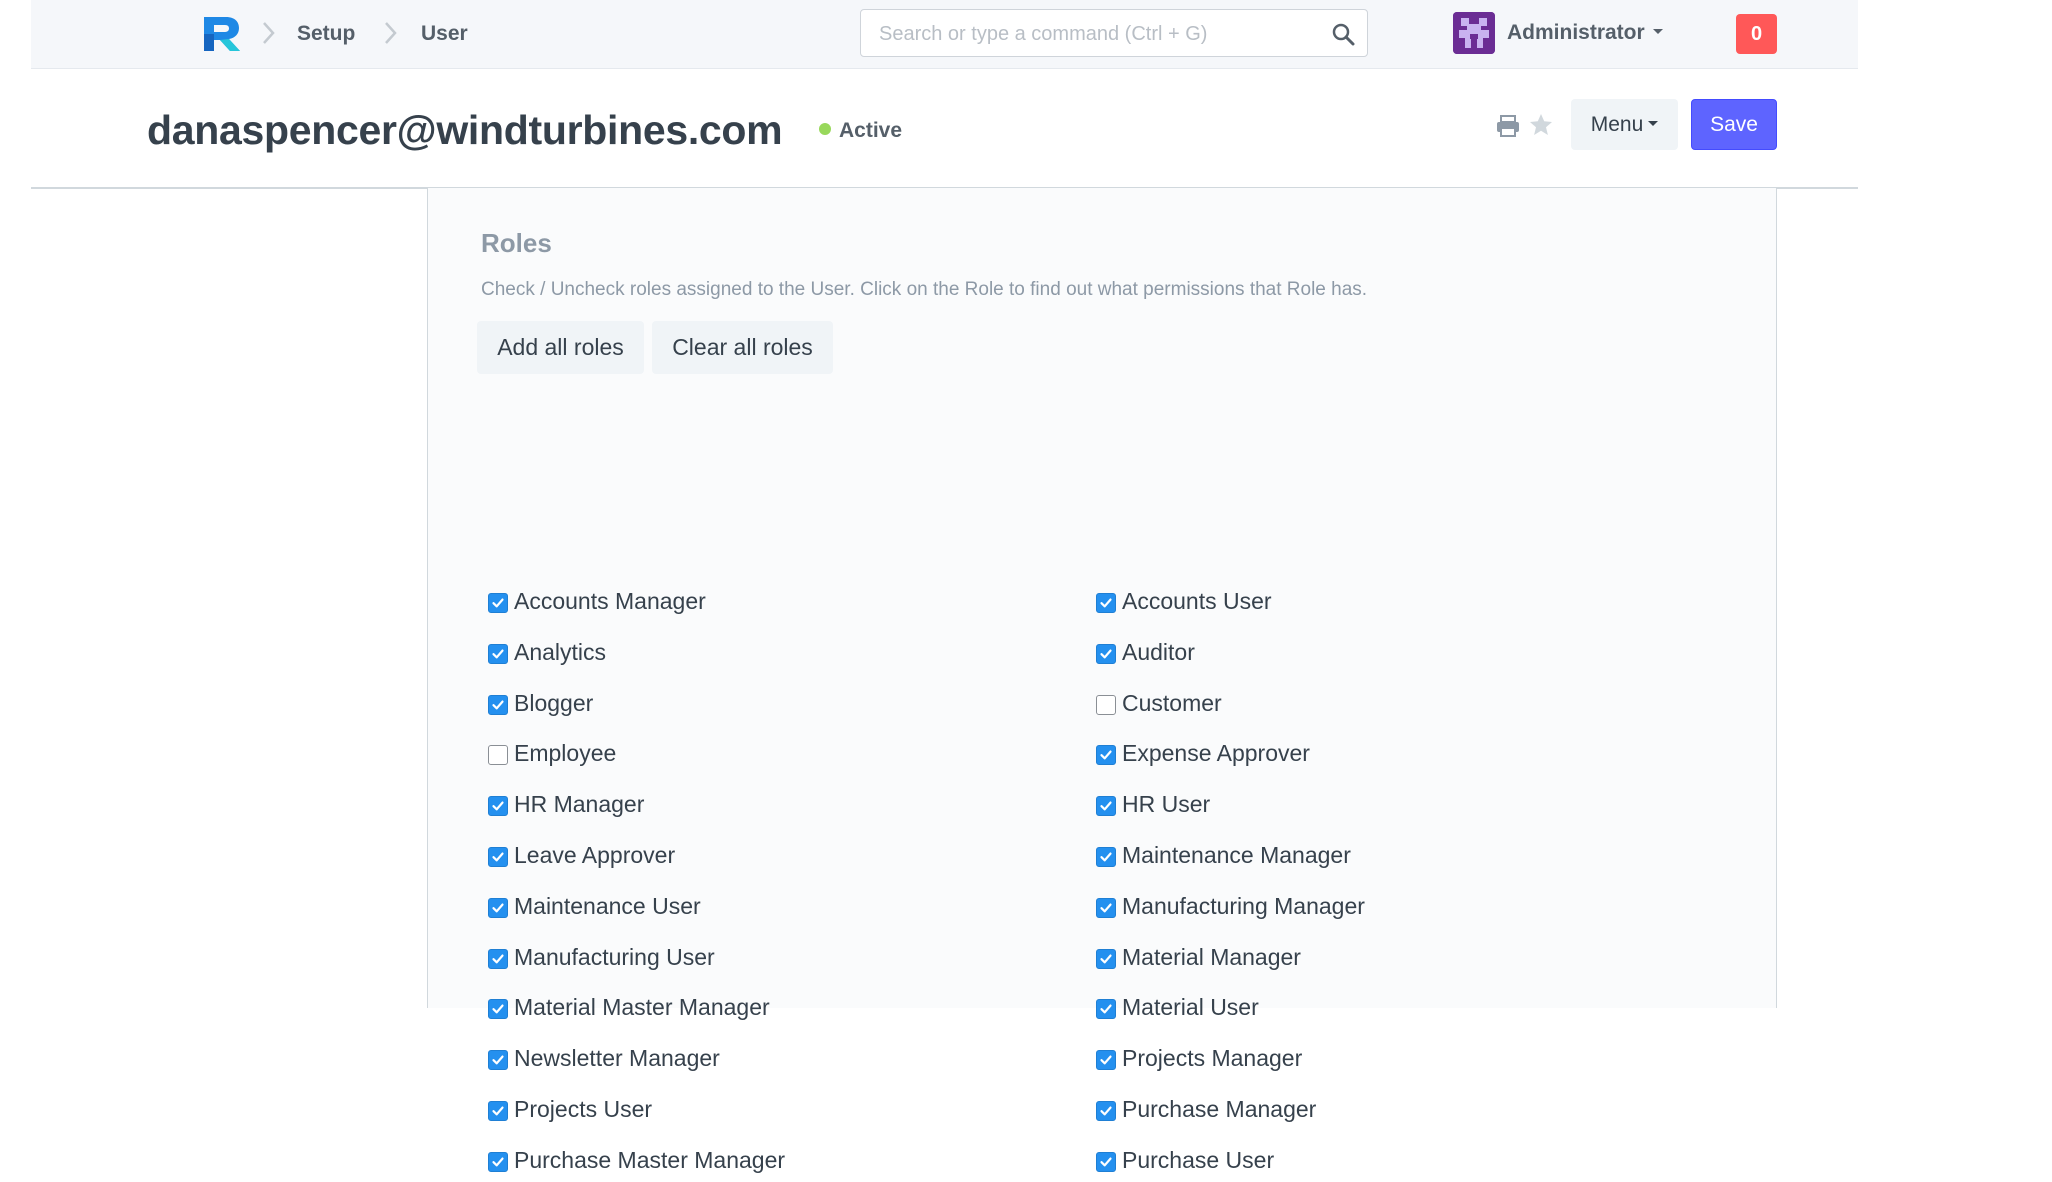 This screenshot has height=1182, width=2052. I want to click on role-label: HR Manager, so click(579, 804).